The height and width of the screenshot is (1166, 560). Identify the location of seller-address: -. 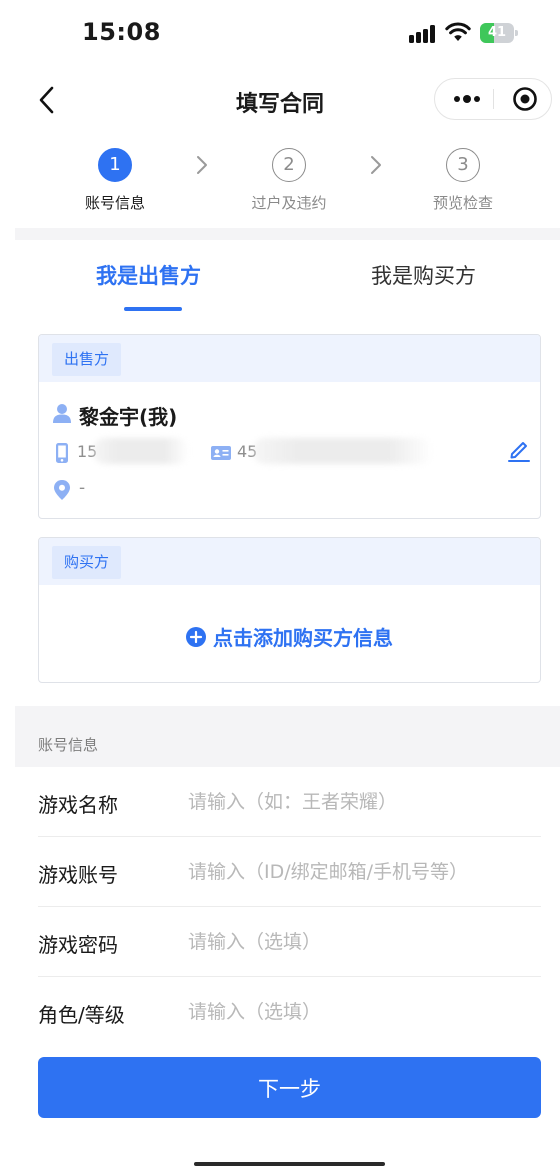
(82, 488).